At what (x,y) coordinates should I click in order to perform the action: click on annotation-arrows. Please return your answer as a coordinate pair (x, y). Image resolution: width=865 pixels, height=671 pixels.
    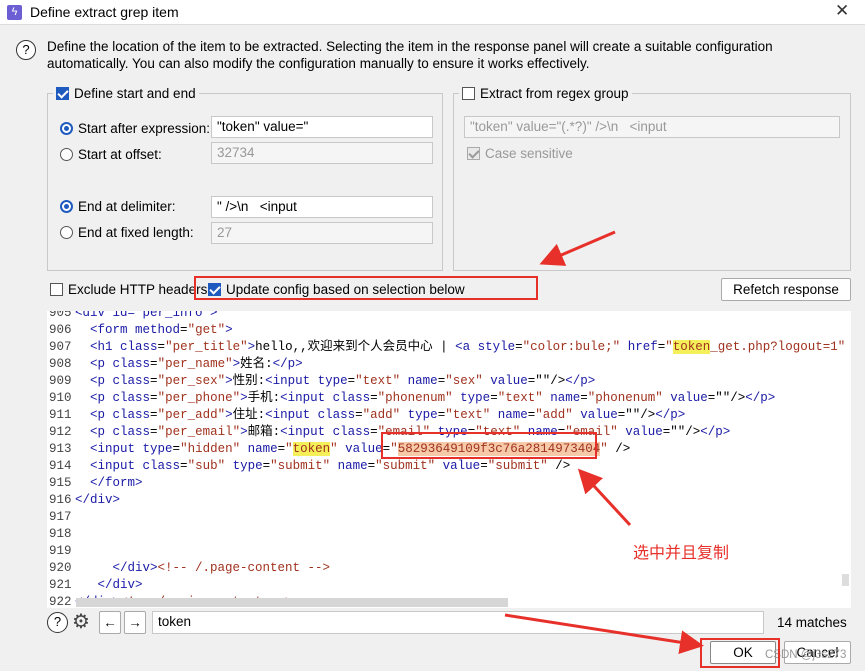
    Looking at the image, I should click on (604, 442).